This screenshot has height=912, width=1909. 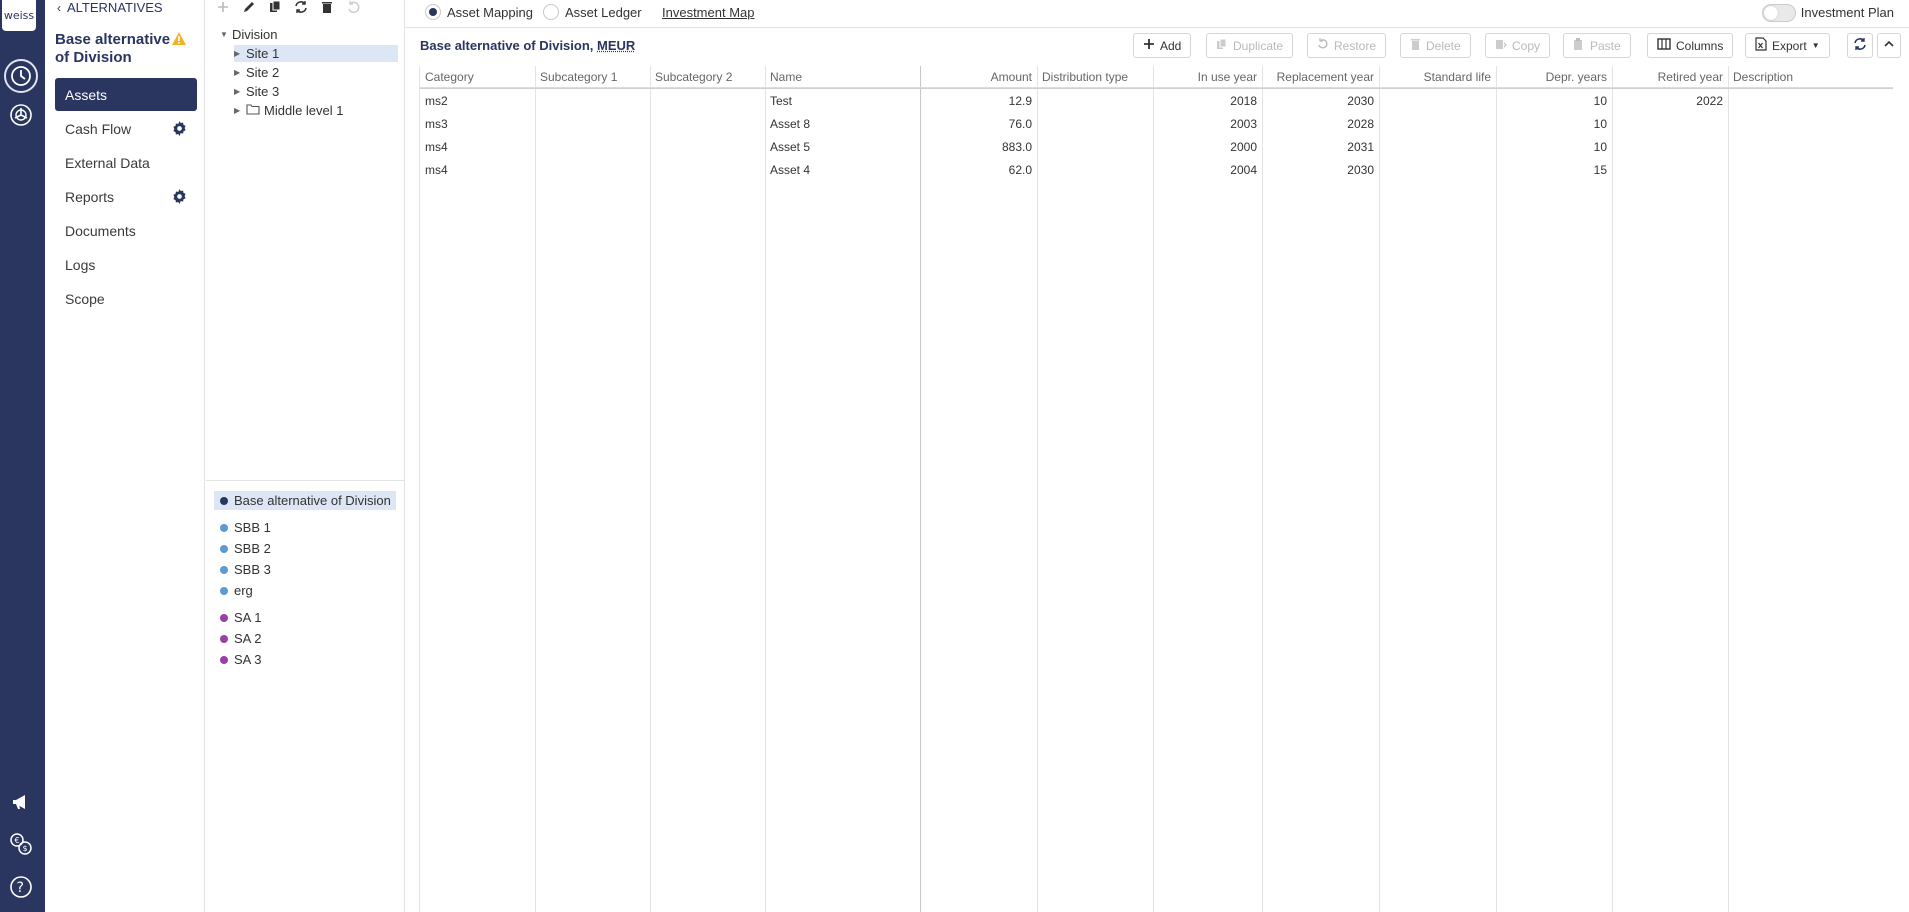 What do you see at coordinates (616, 45) in the screenshot?
I see `unit-label: MEUR` at bounding box center [616, 45].